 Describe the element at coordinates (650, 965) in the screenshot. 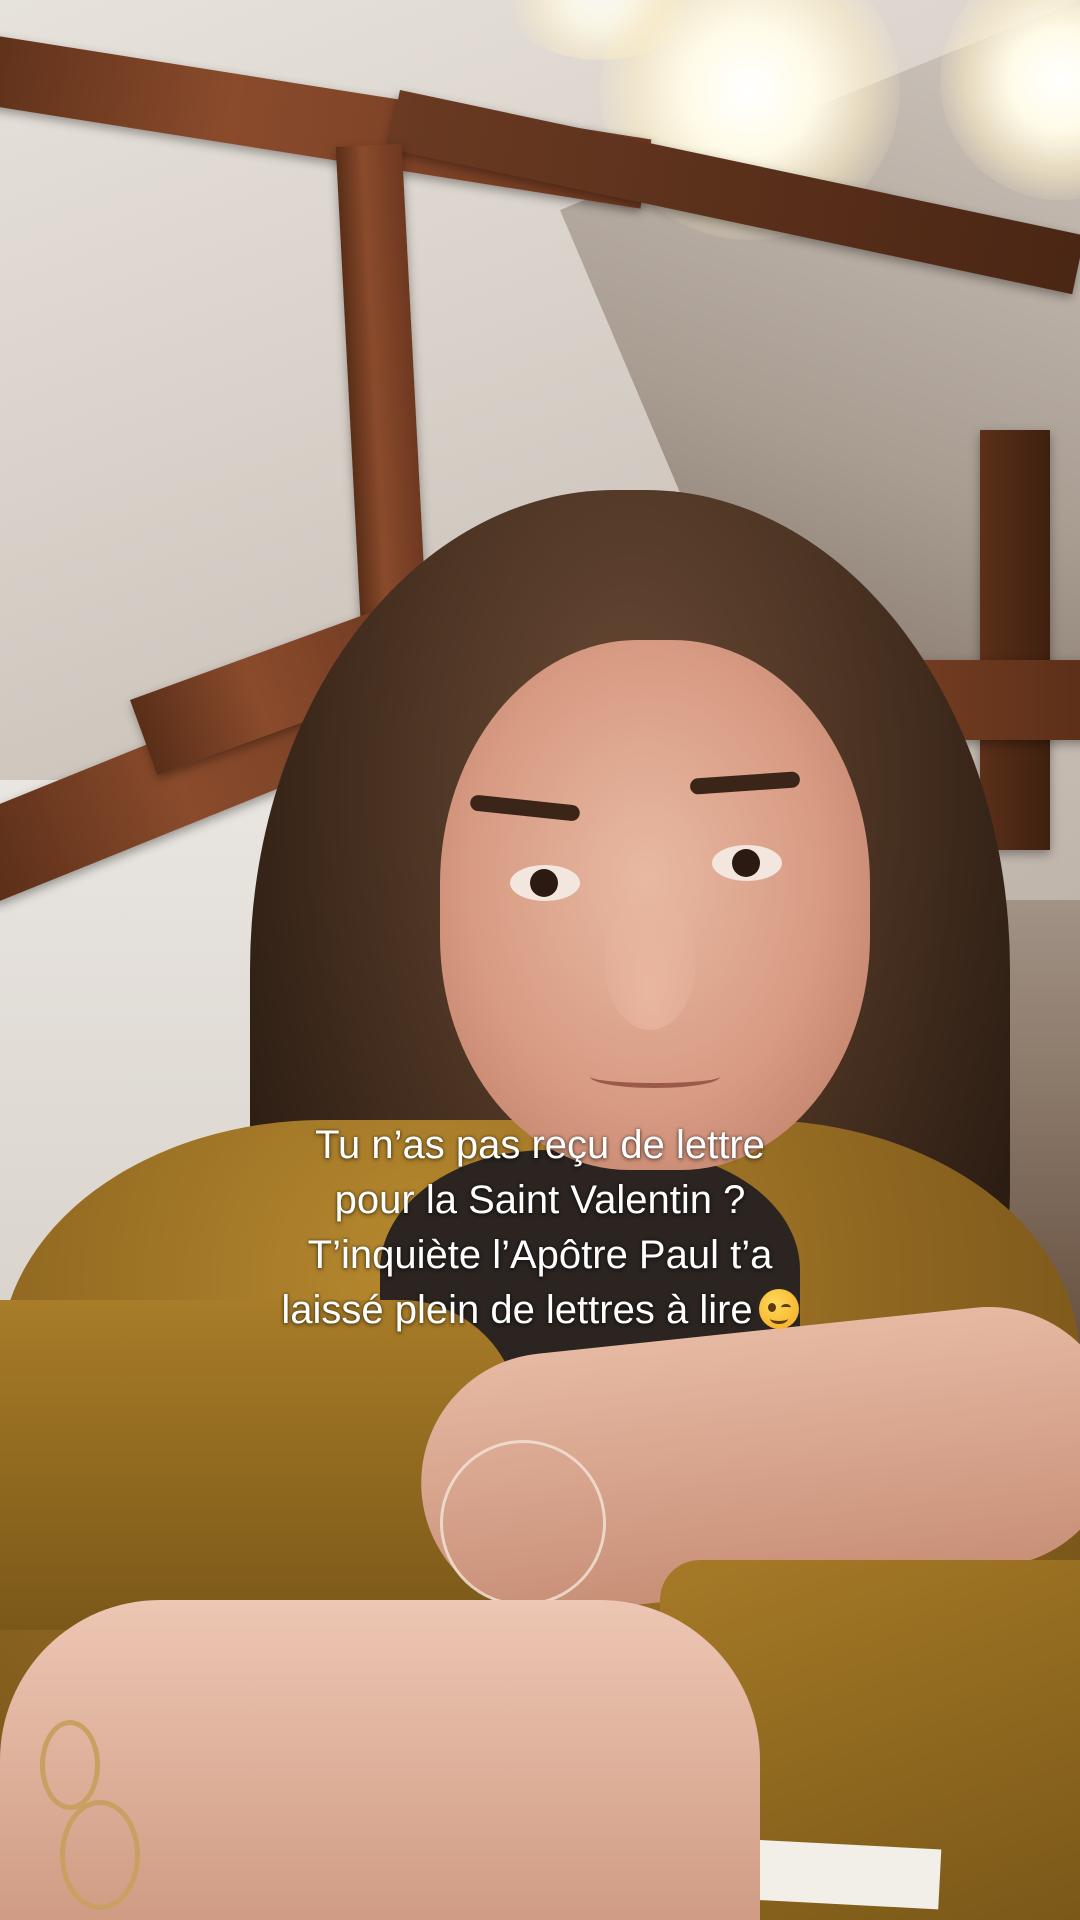

I see `nose` at that location.